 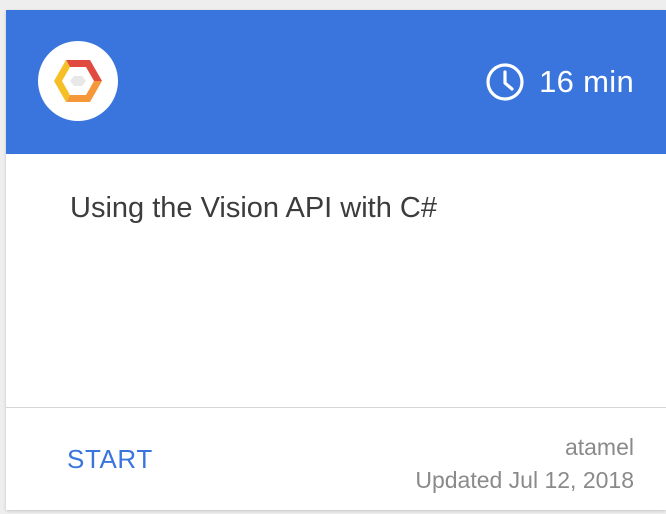 I want to click on duration-label: 16 min, so click(x=586, y=81).